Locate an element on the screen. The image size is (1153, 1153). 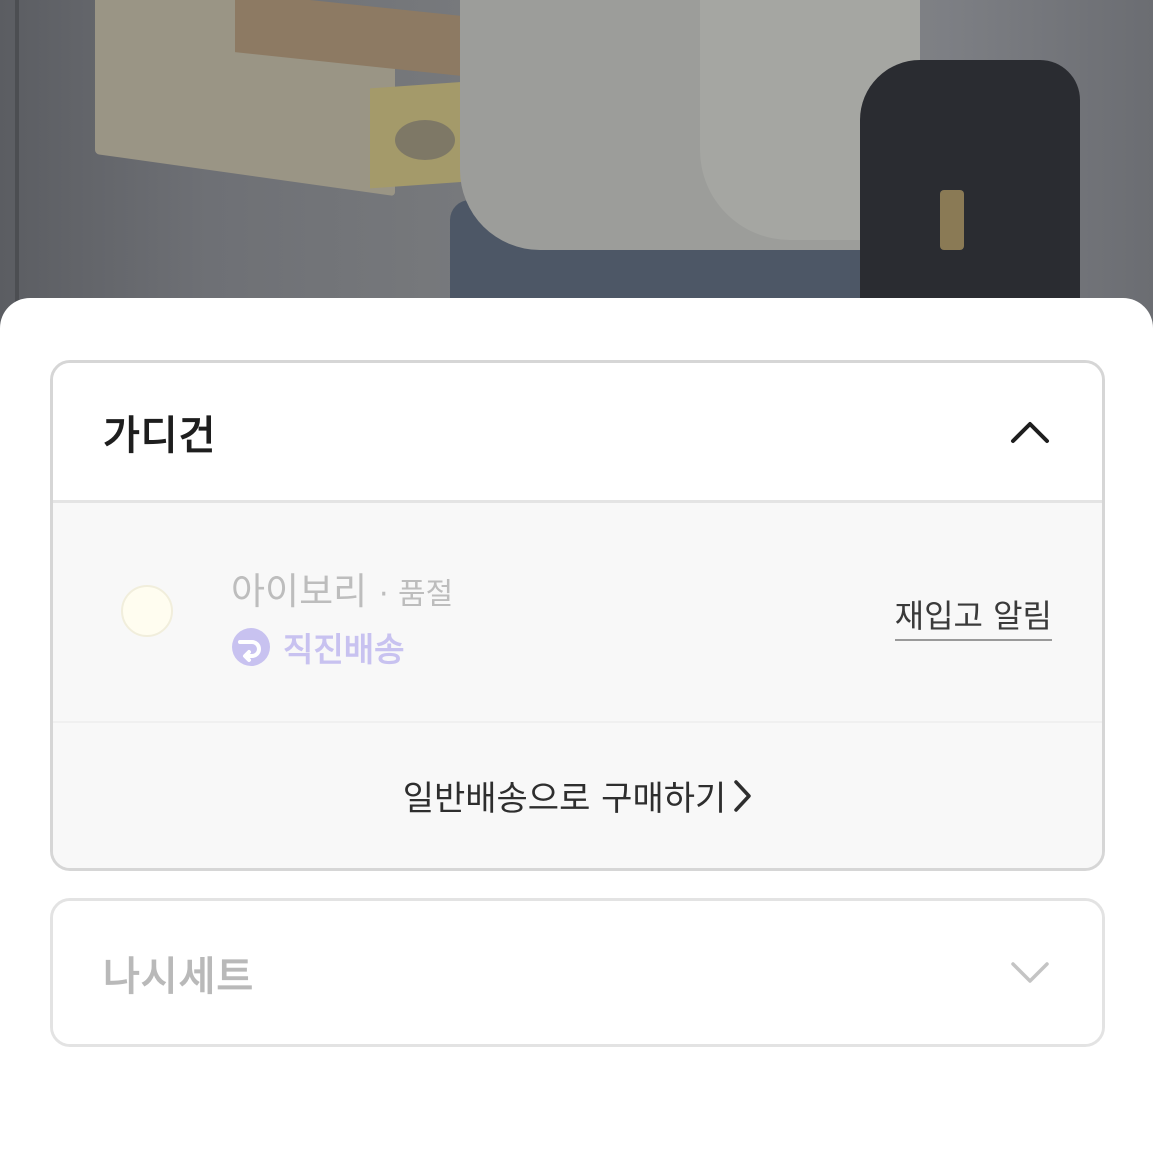
chevron-up-icon is located at coordinates (1030, 432).